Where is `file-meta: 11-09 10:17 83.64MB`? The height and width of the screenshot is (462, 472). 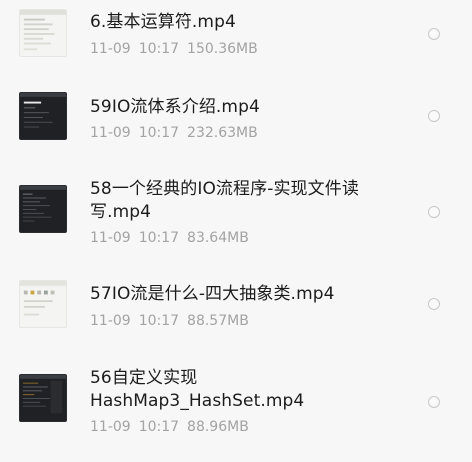
file-meta: 11-09 10:17 83.64MB is located at coordinates (173, 238).